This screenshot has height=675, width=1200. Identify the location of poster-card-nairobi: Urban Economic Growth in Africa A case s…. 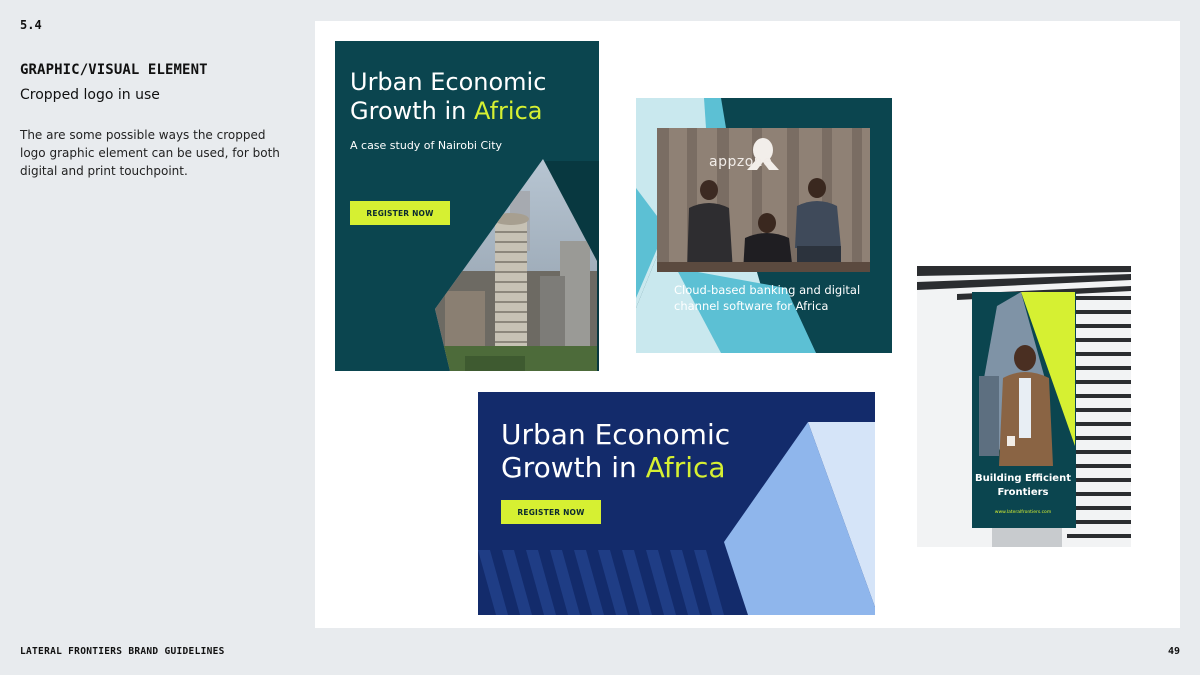
(467, 206).